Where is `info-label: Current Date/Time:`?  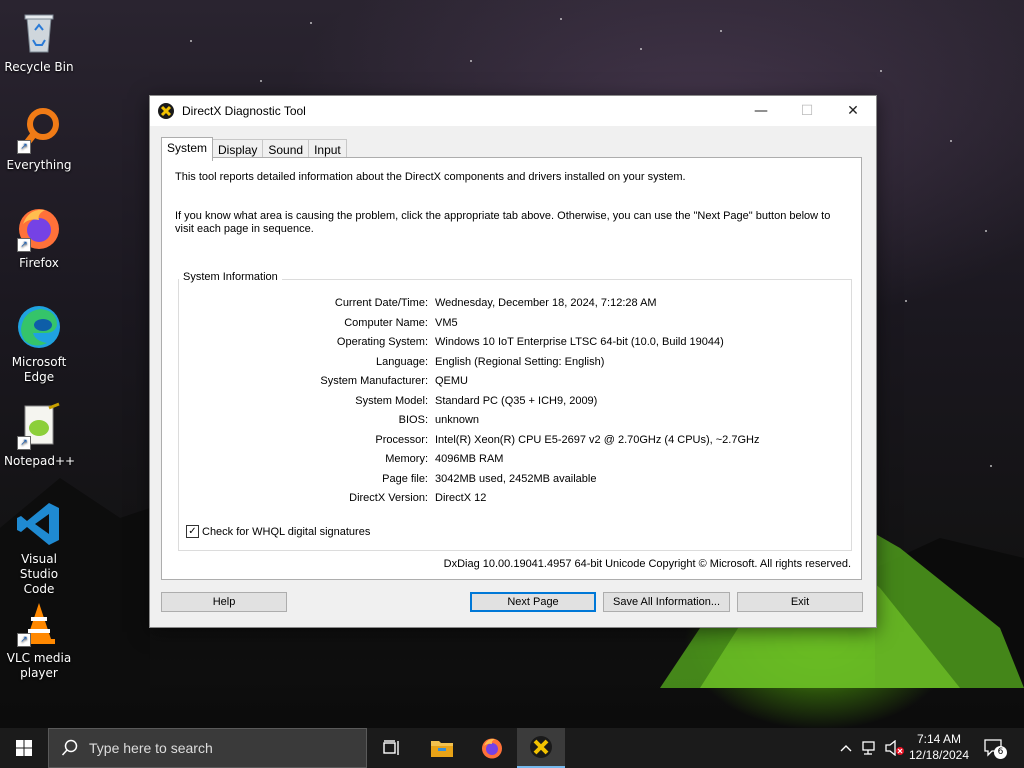
info-label: Current Date/Time: is located at coordinates (381, 303).